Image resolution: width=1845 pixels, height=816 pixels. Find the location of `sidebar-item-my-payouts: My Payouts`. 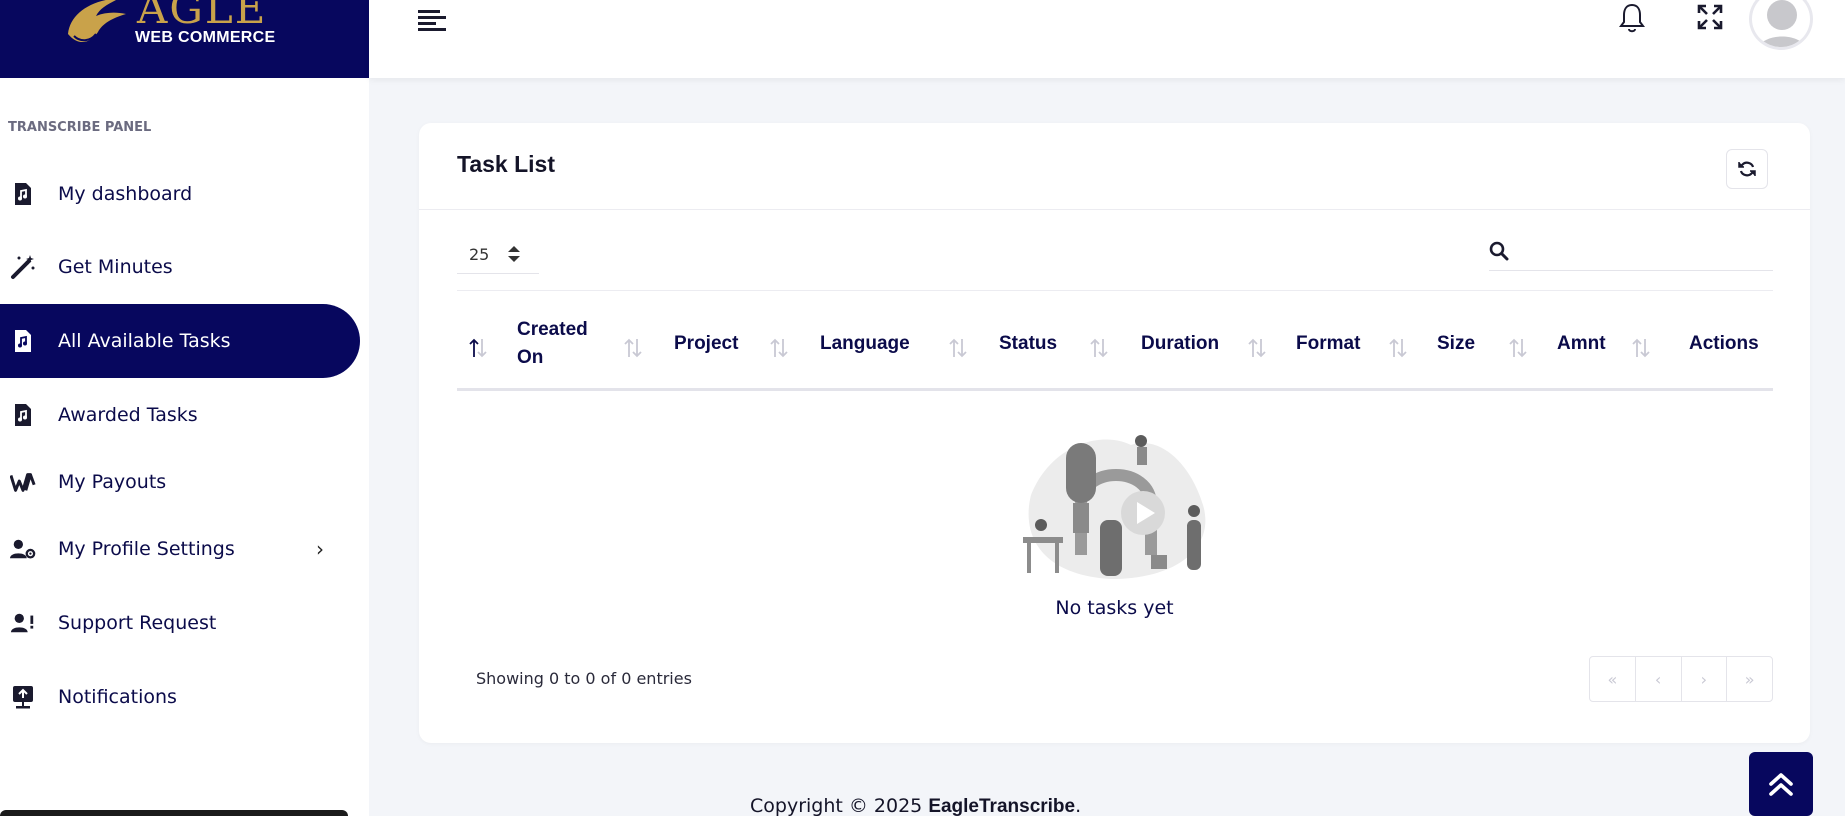

sidebar-item-my-payouts: My Payouts is located at coordinates (180, 482).